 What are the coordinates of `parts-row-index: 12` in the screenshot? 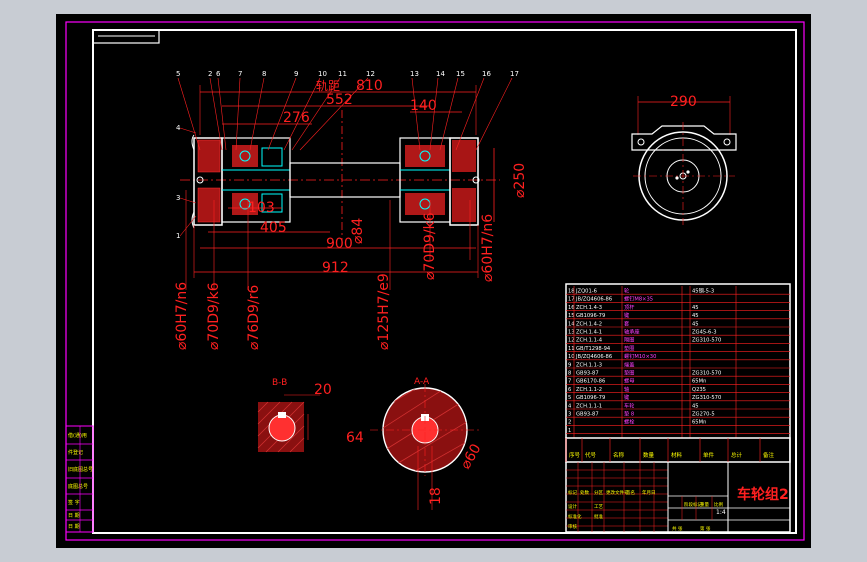 It's located at (571, 341).